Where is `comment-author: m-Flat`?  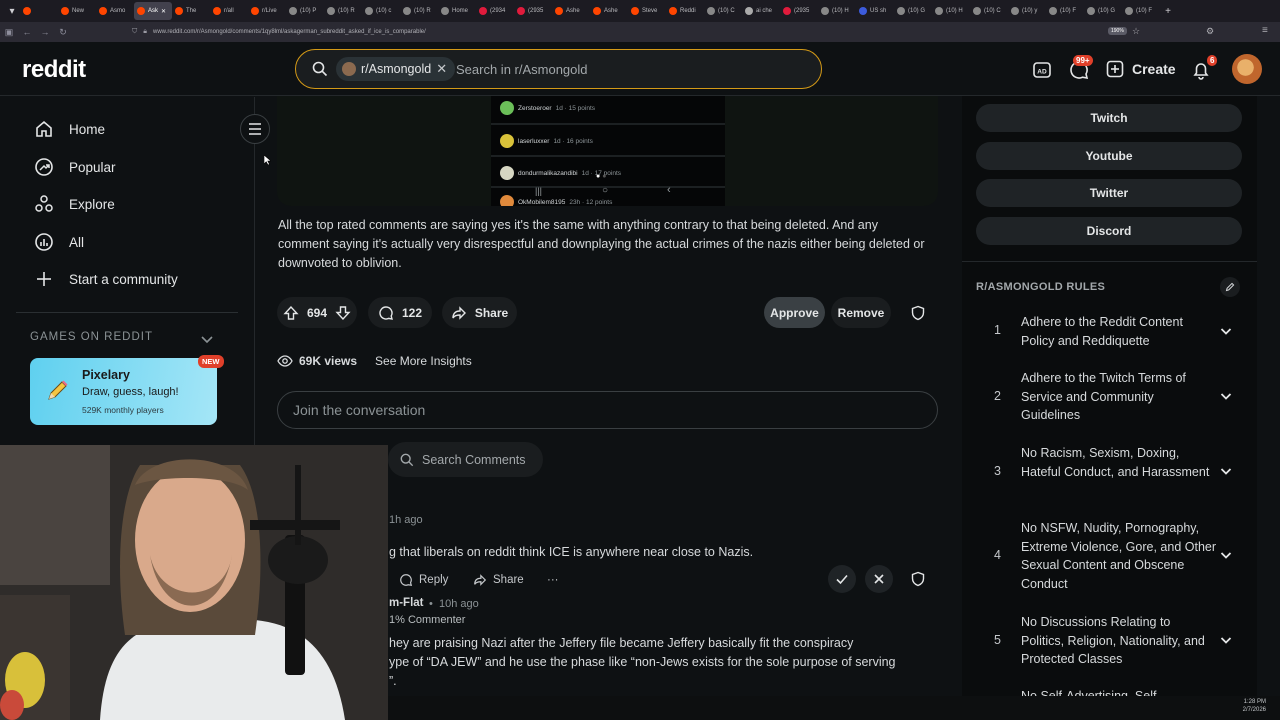 comment-author: m-Flat is located at coordinates (406, 603).